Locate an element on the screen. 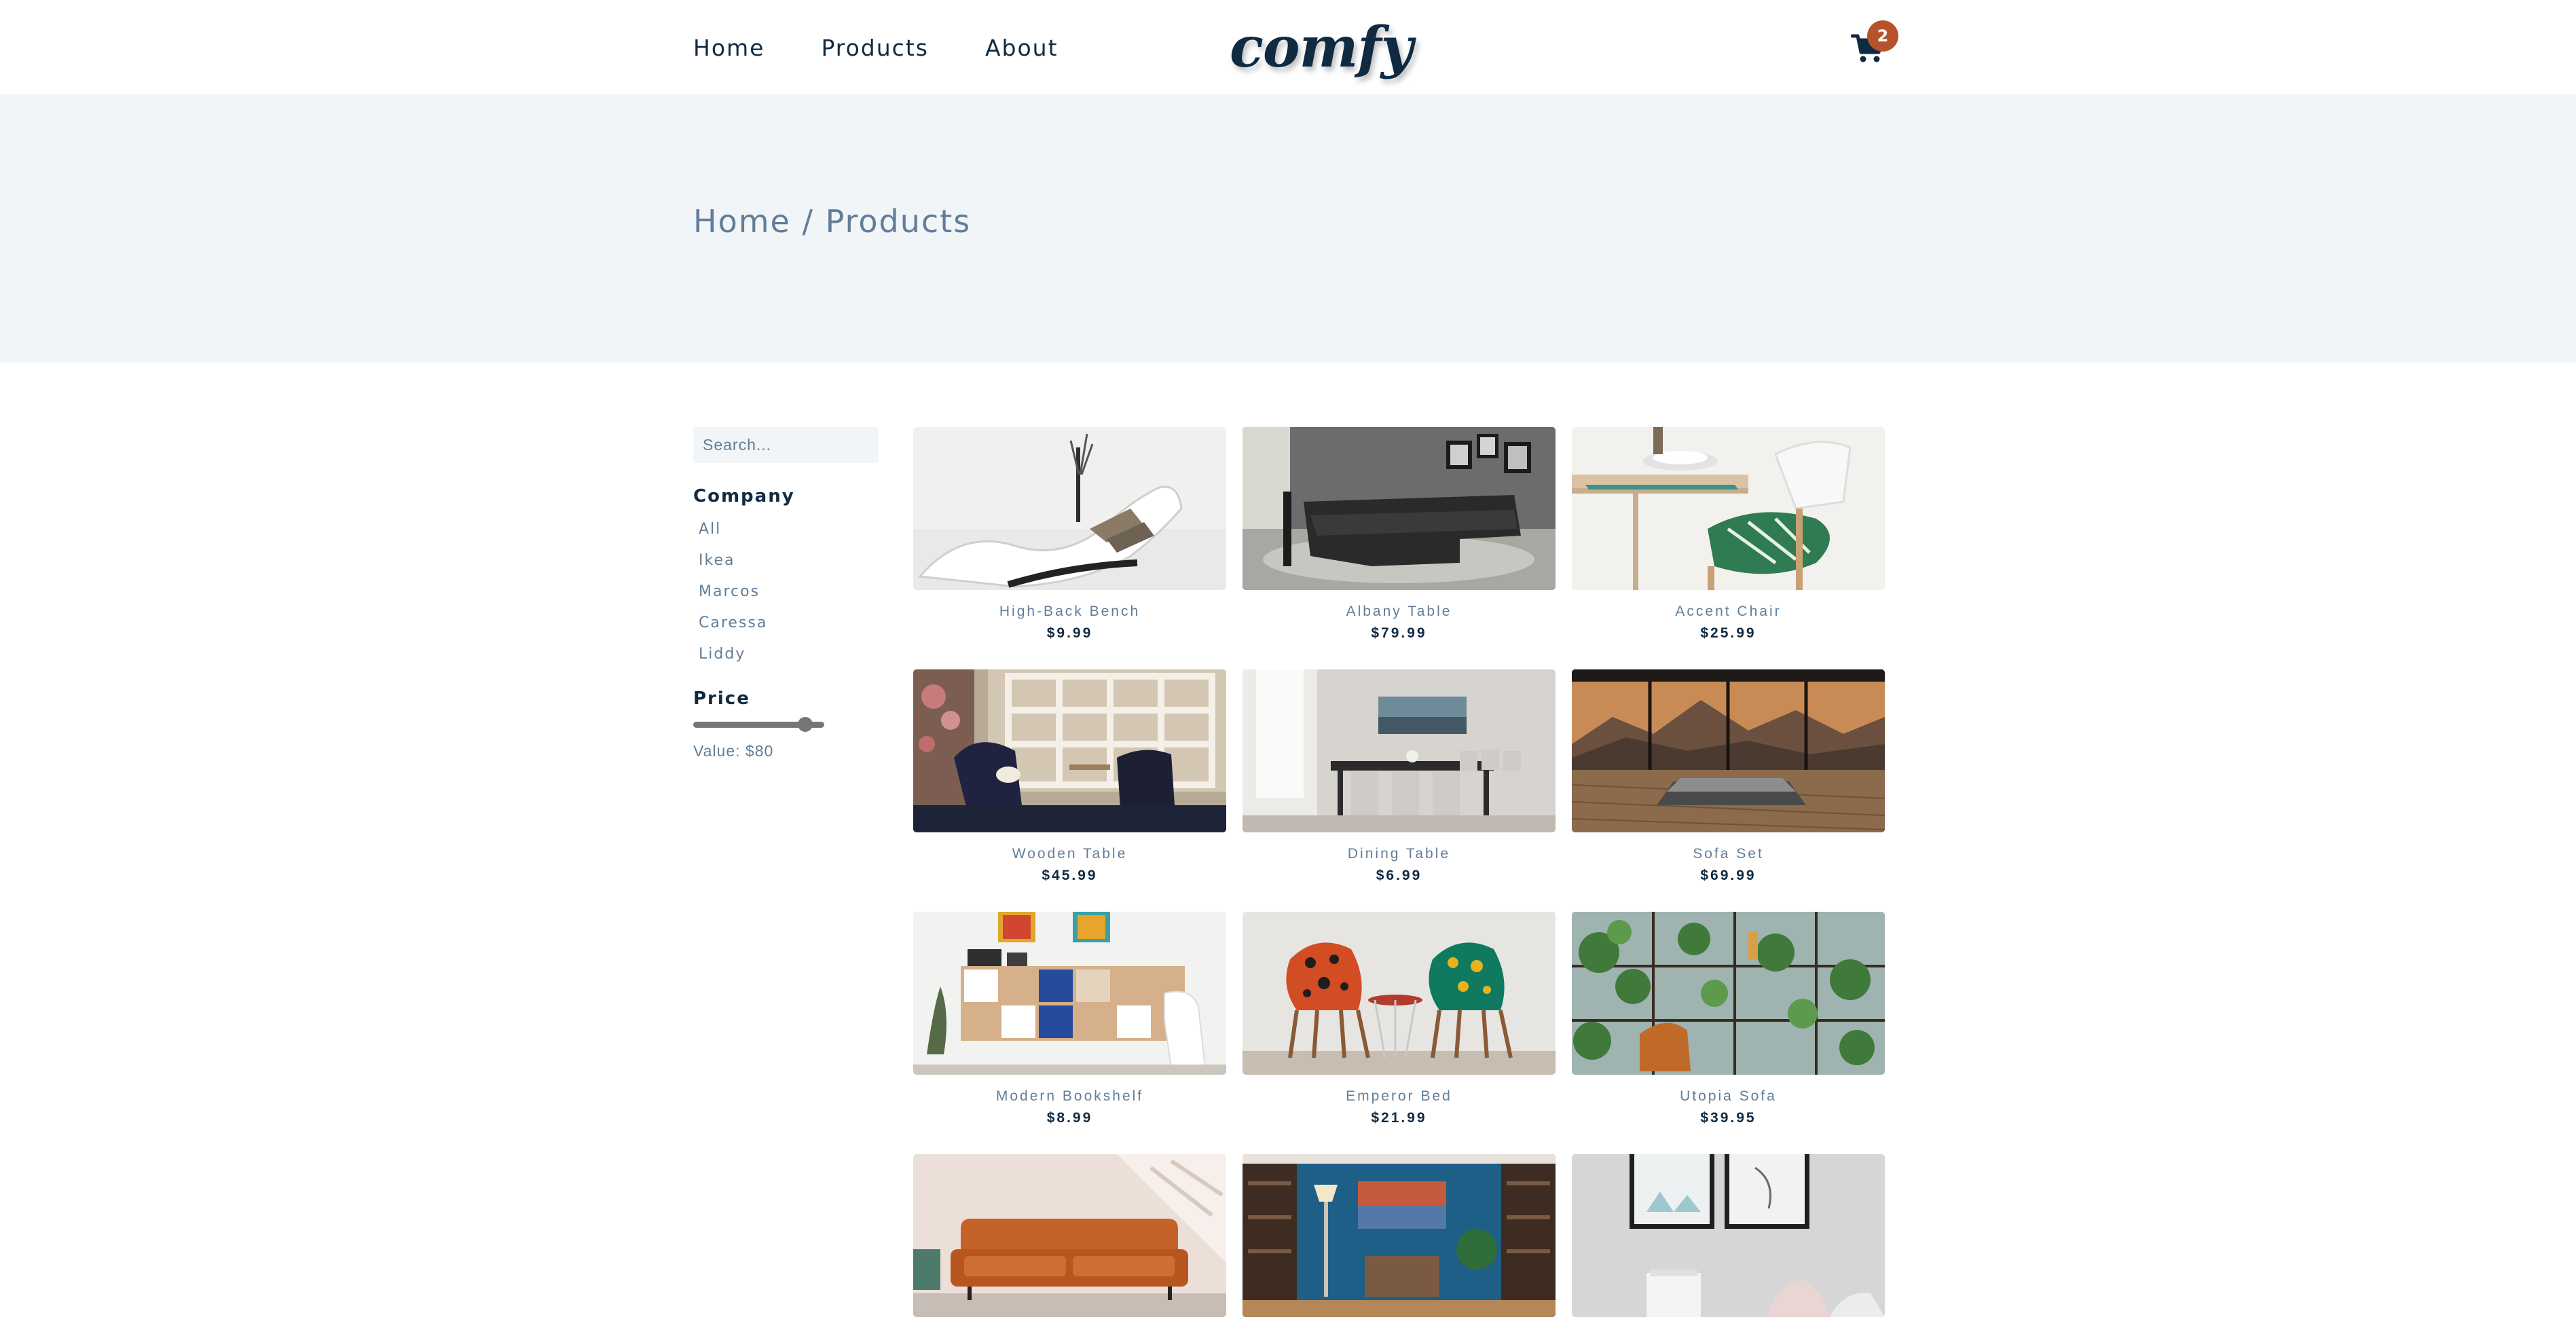 The width and height of the screenshot is (2576, 1330). product-name: Albany Table is located at coordinates (1399, 611).